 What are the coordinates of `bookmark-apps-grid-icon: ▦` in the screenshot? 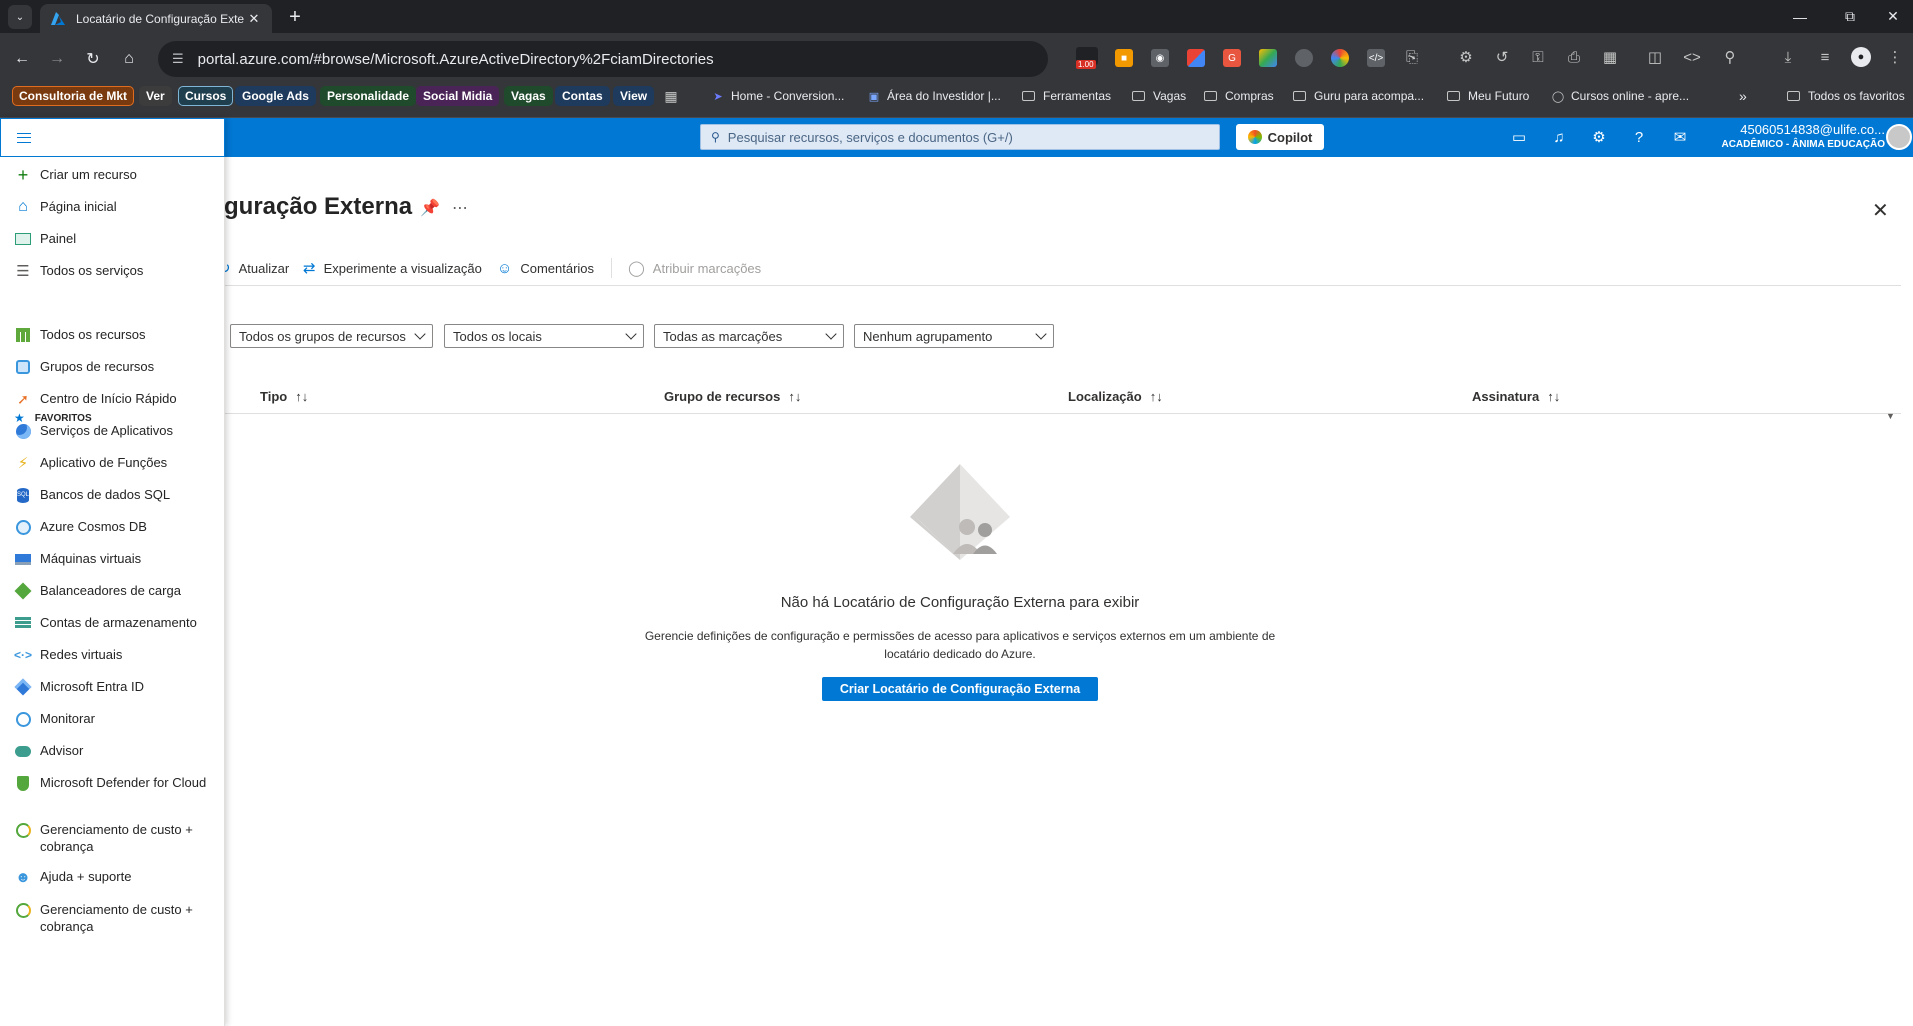 It's located at (674, 96).